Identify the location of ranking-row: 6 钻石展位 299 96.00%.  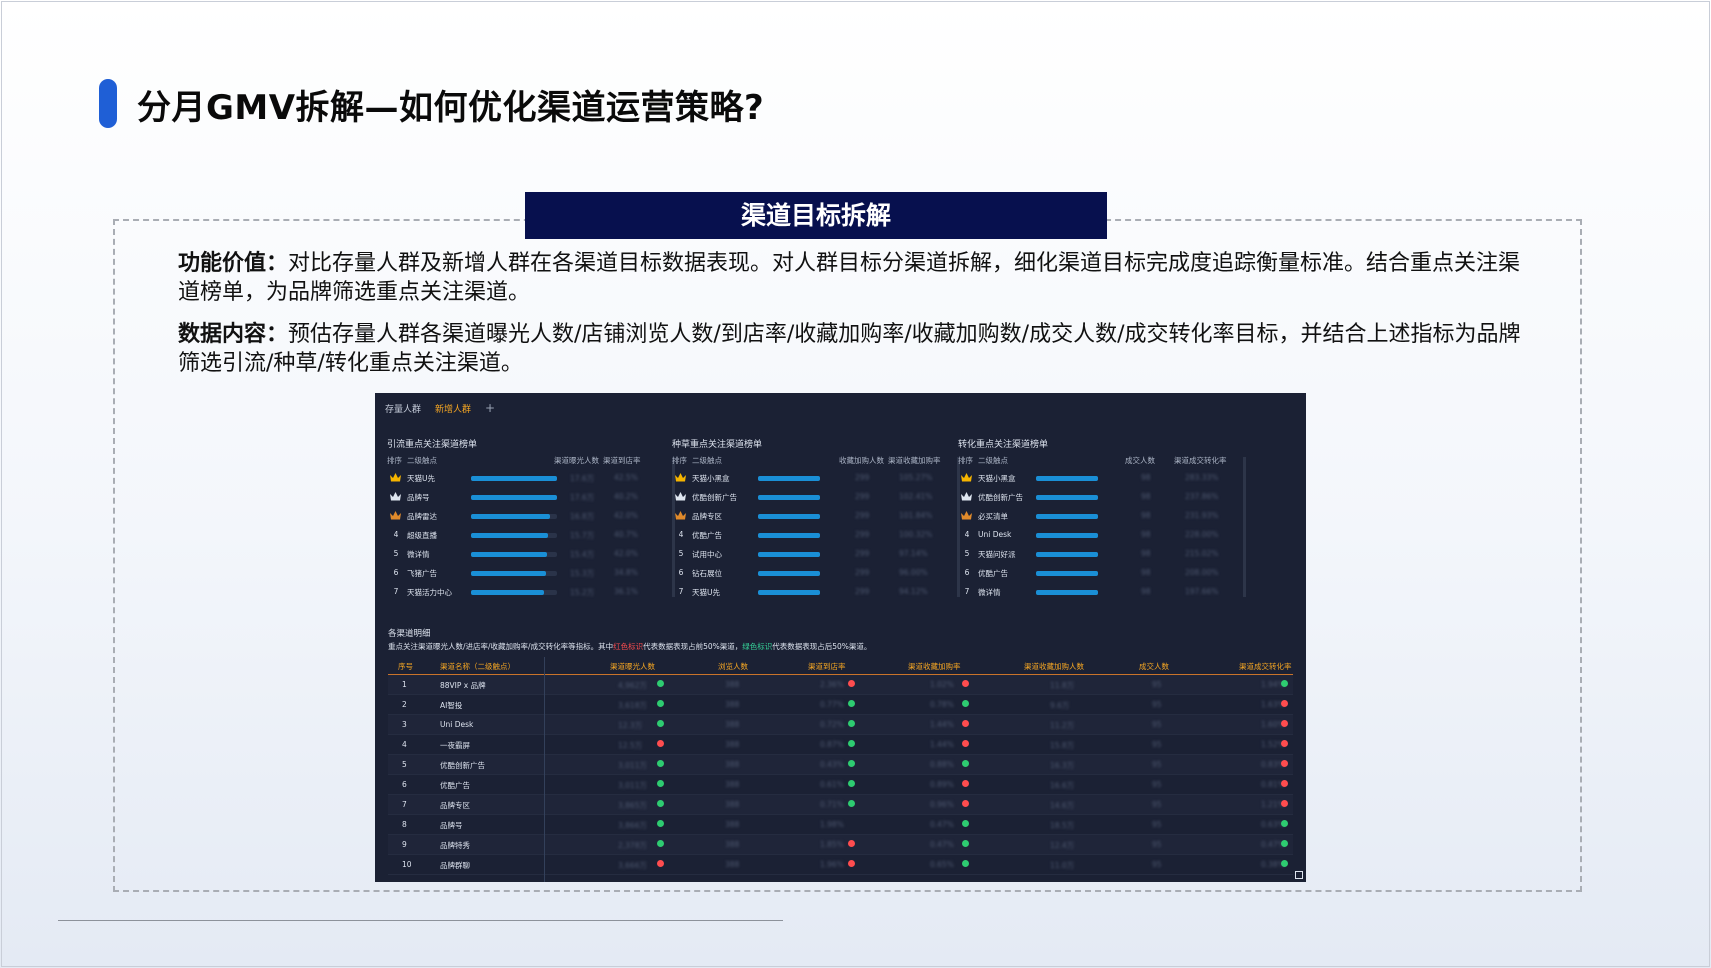
(817, 573).